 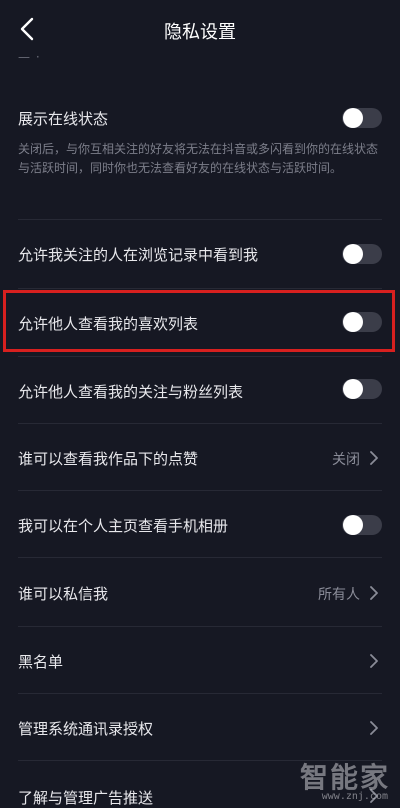 What do you see at coordinates (41, 662) in the screenshot?
I see `setting-label: 黑名单` at bounding box center [41, 662].